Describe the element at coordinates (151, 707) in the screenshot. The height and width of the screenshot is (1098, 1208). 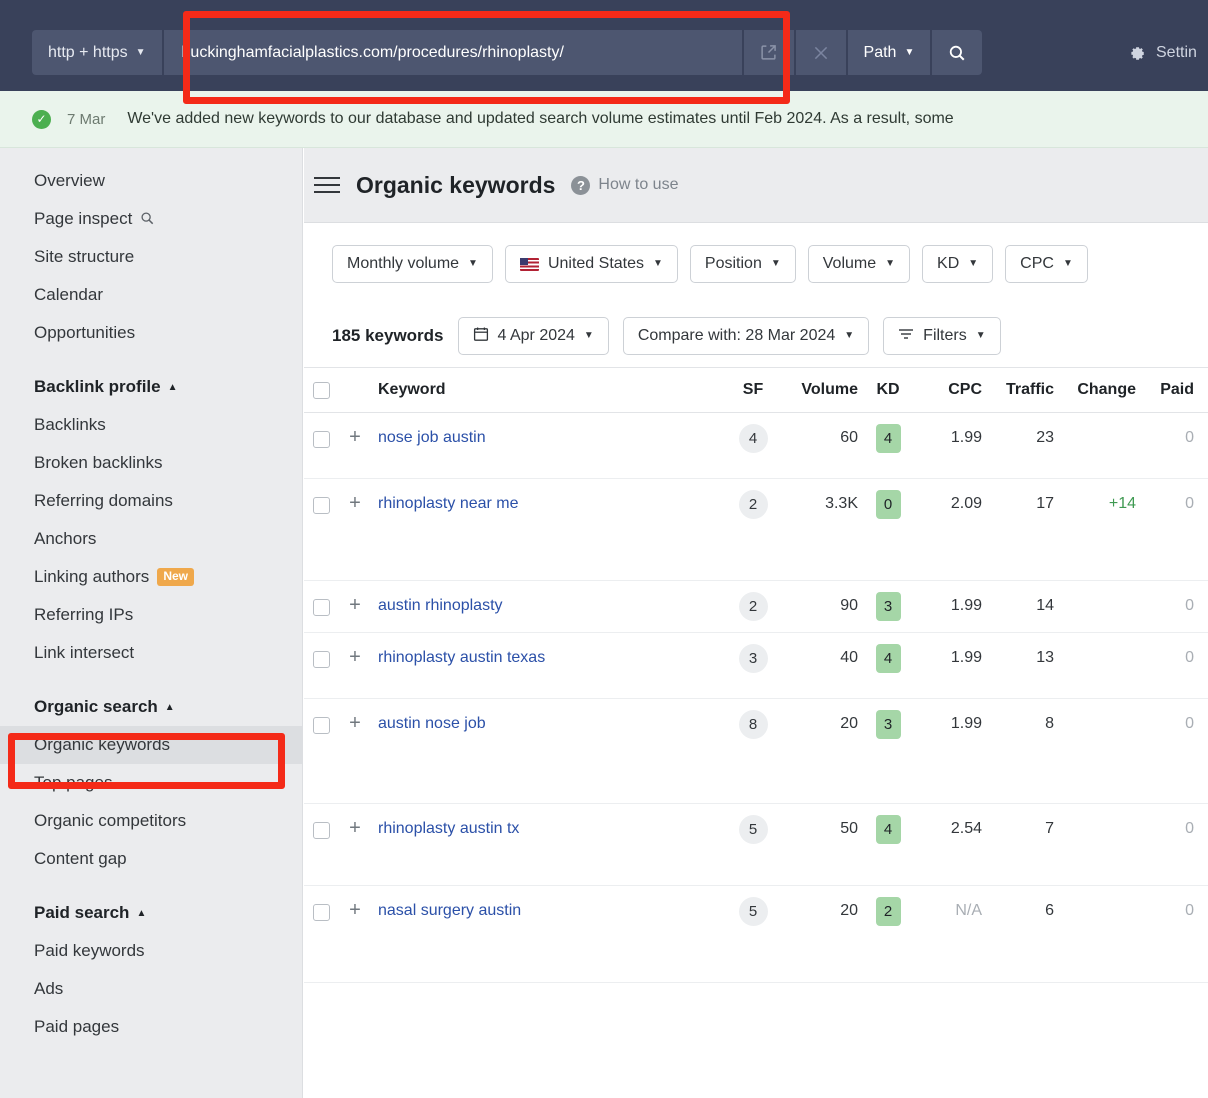
I see `sidebar-group-organic-search: Organic search ▲` at that location.